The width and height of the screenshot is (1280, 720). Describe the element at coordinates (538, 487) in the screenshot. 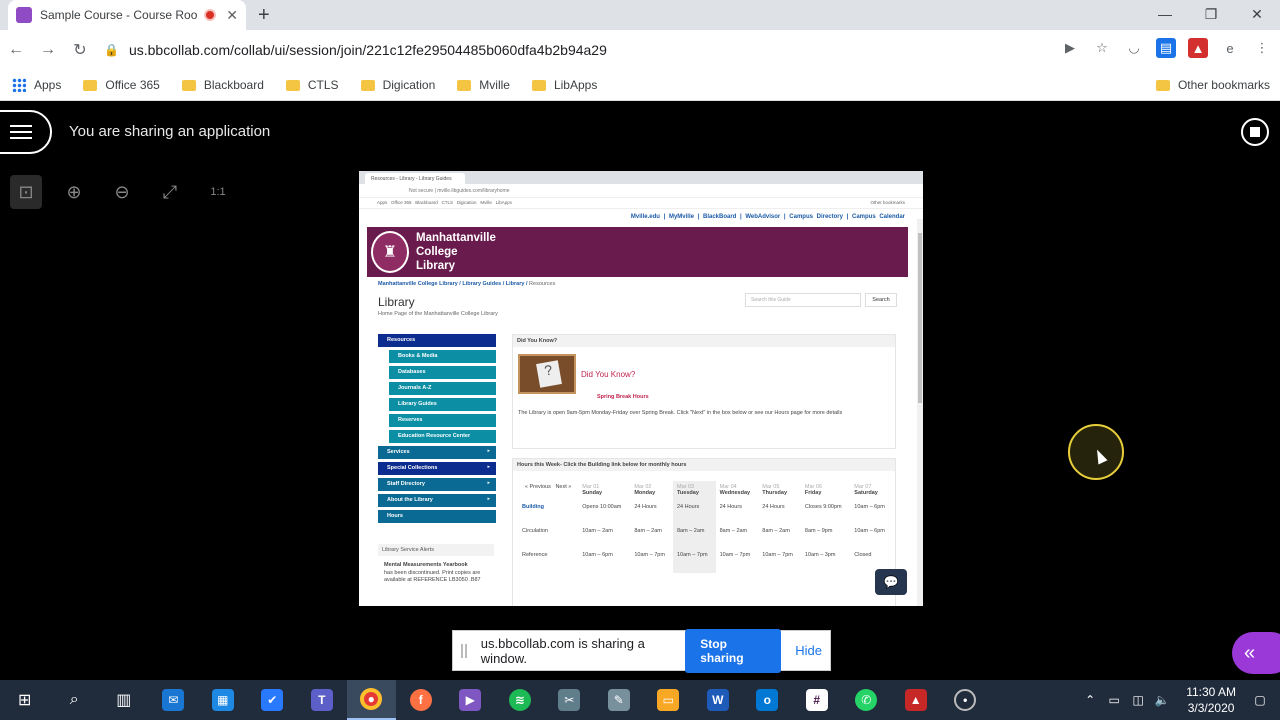

I see `previous-link: « Previous` at that location.